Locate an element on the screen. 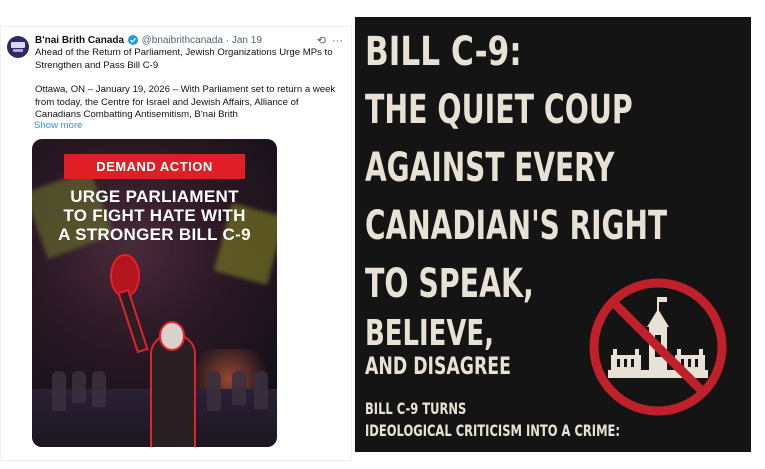 The width and height of the screenshot is (765, 469). no-parliament-sign-icon is located at coordinates (658, 347).